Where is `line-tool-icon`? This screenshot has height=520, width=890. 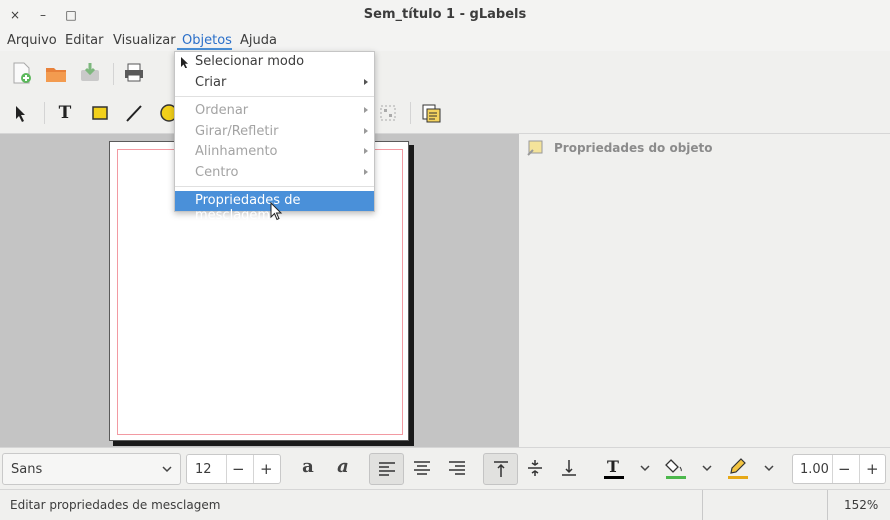
line-tool-icon is located at coordinates (134, 113).